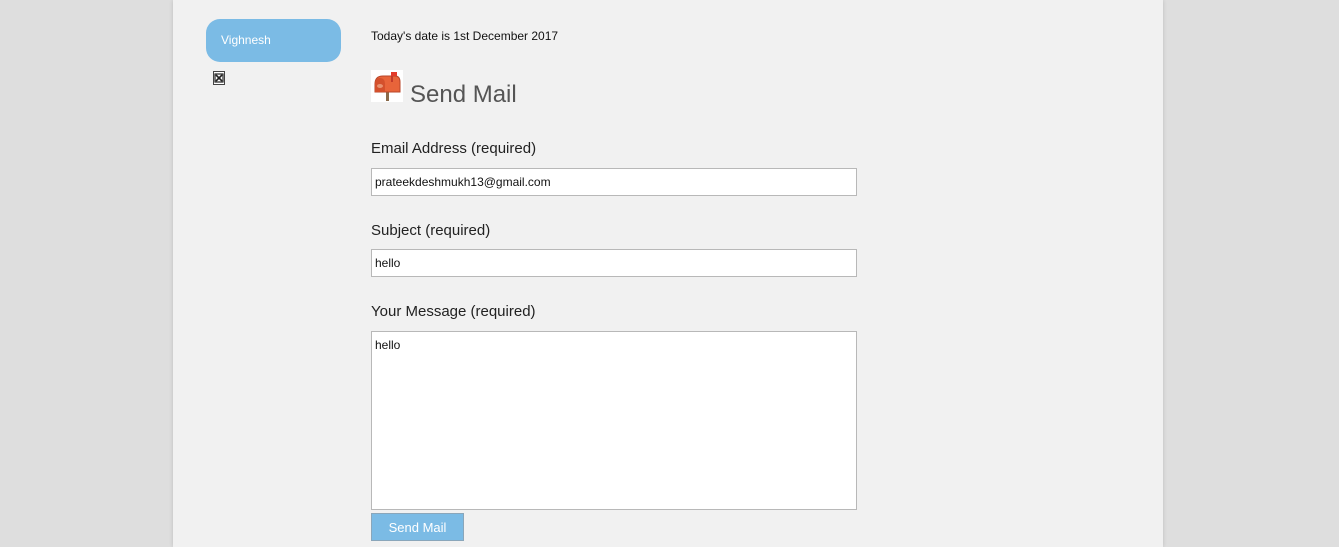 This screenshot has width=1339, height=547. What do you see at coordinates (465, 36) in the screenshot?
I see `date-text: Today's date is 1st December 2017` at bounding box center [465, 36].